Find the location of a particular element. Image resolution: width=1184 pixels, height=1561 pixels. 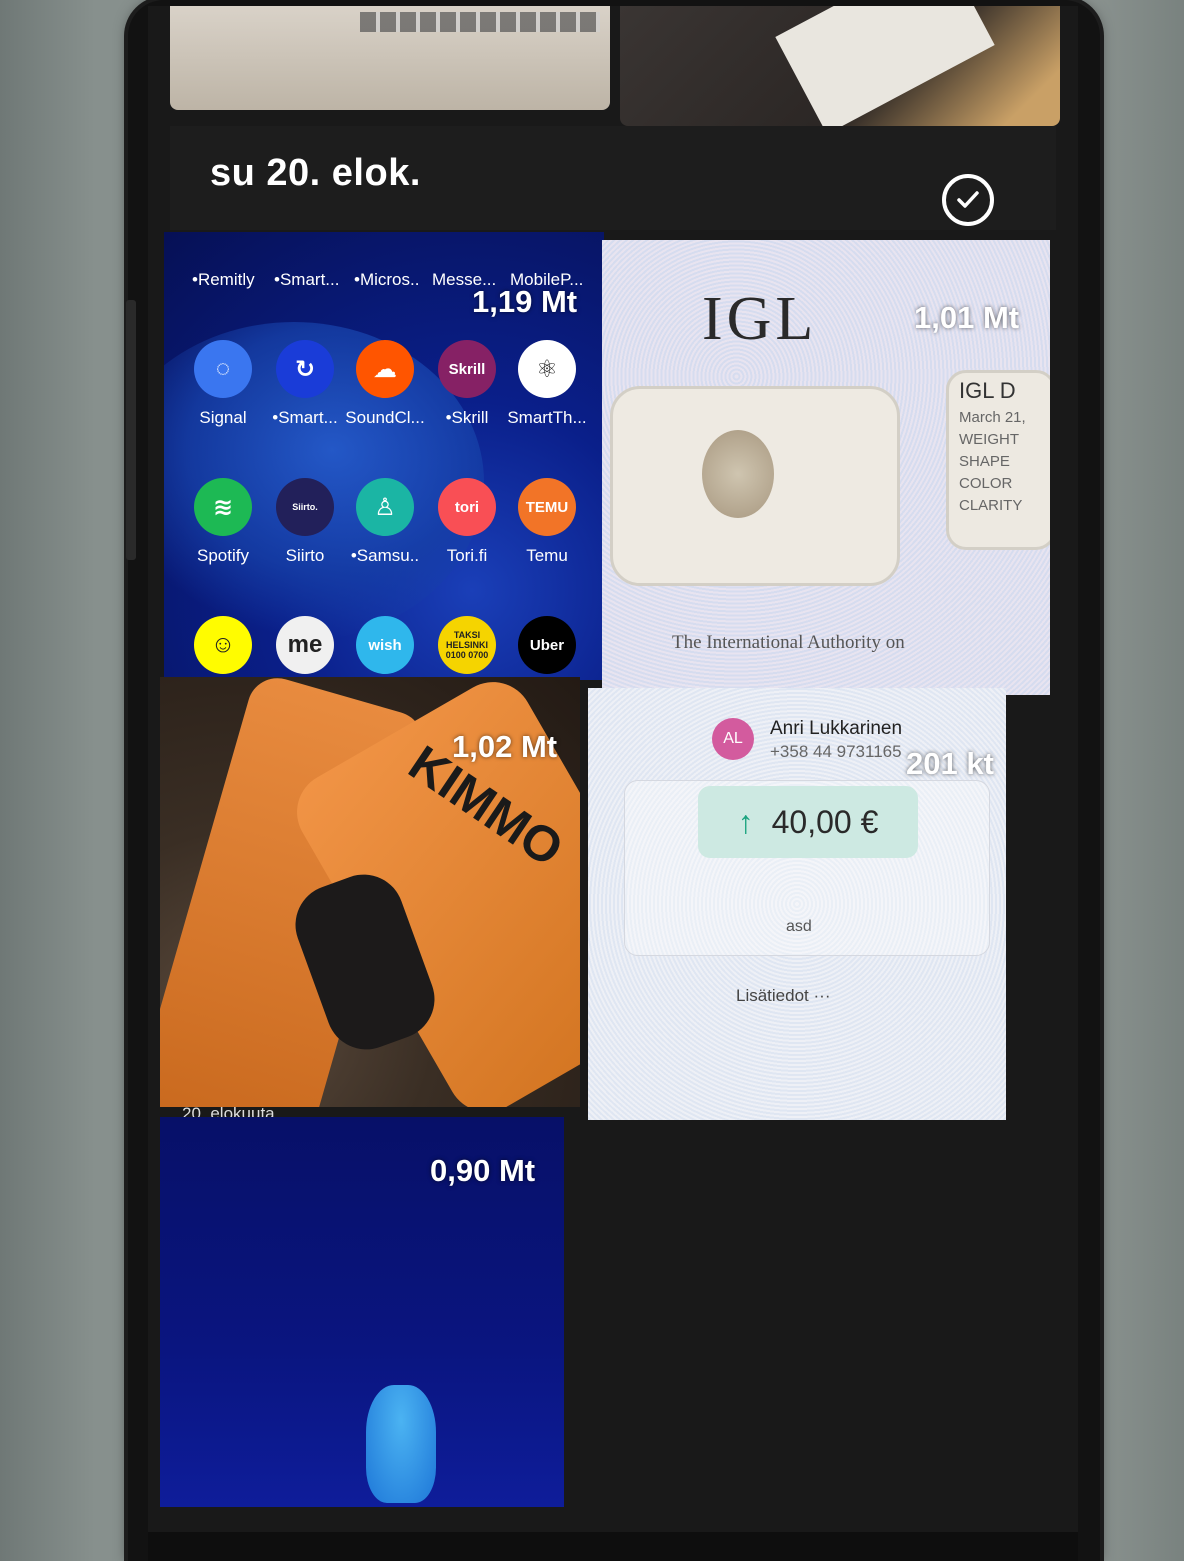

thumbnail-desk is located at coordinates (840, 66).